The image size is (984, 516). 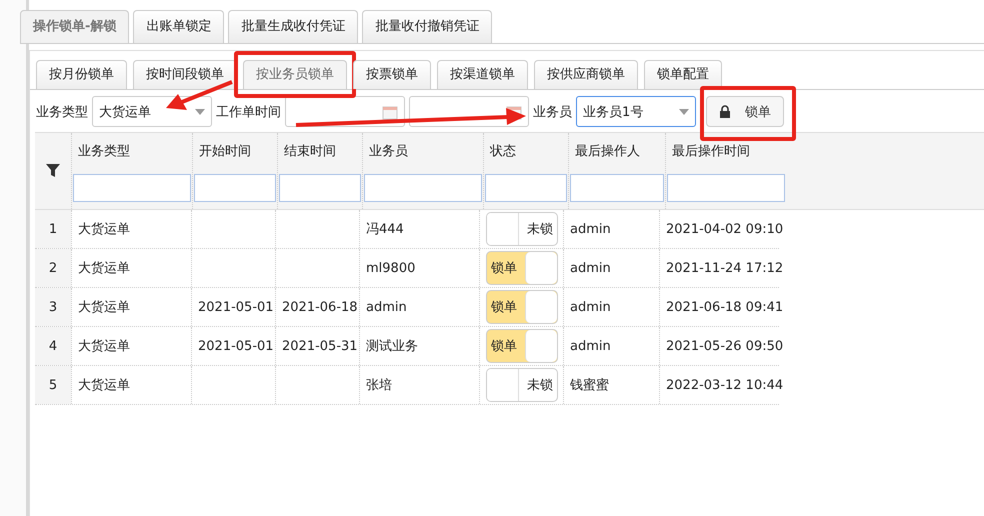 I want to click on tab: 批量生成收付凭证, so click(x=293, y=26).